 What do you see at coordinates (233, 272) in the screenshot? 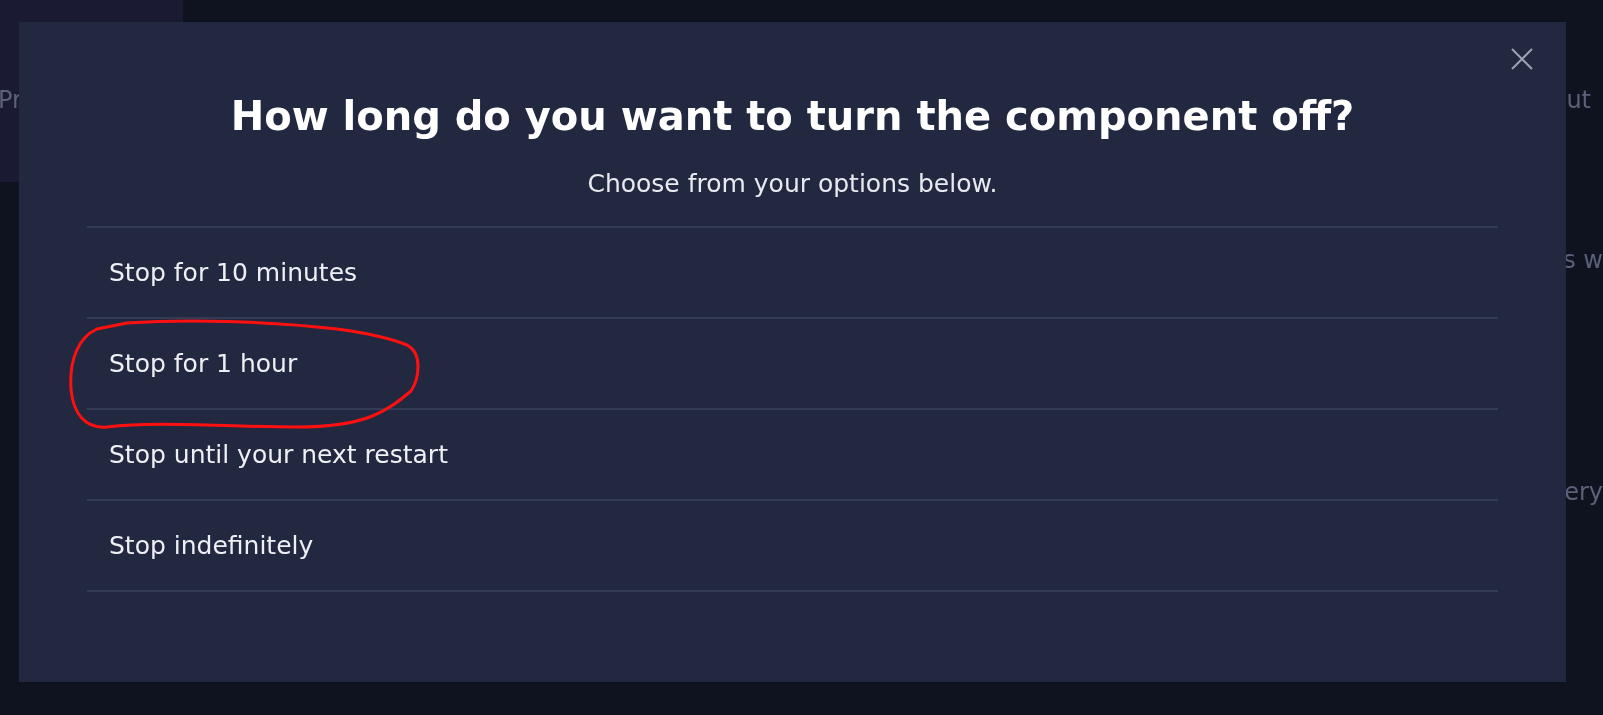
I see `option-item: Stop for 10 minutes` at bounding box center [233, 272].